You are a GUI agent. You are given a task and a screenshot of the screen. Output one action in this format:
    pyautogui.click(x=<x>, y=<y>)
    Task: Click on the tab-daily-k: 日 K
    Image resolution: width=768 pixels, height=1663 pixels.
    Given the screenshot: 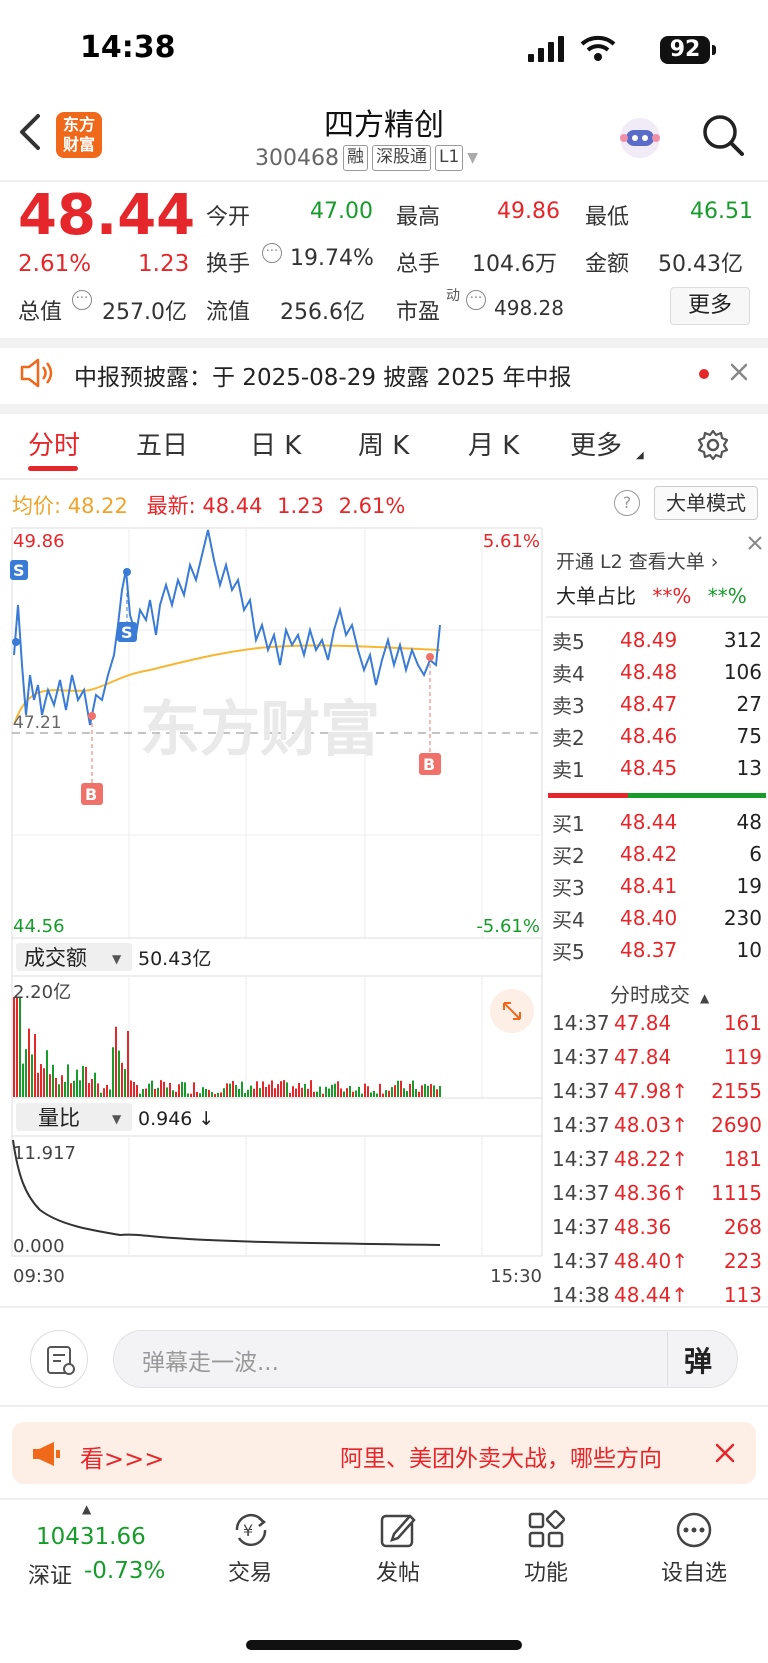 What is the action you would take?
    pyautogui.click(x=275, y=443)
    